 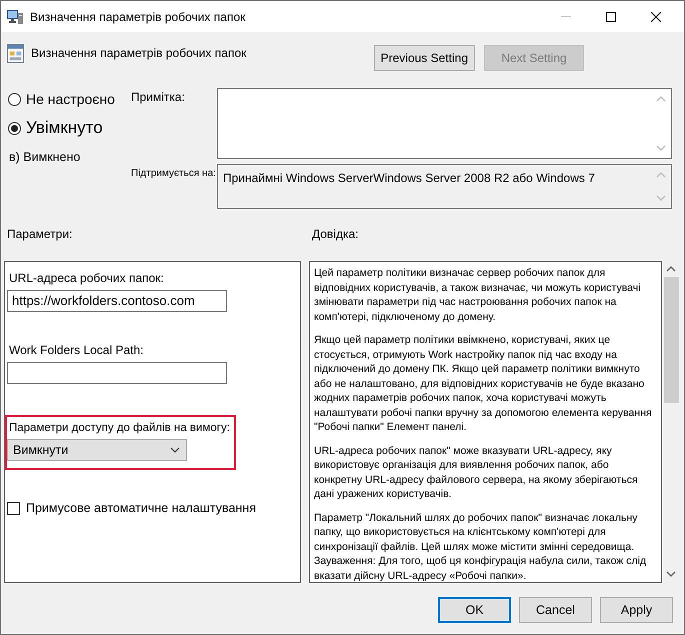 I want to click on scrollbar-thumb, so click(x=671, y=340).